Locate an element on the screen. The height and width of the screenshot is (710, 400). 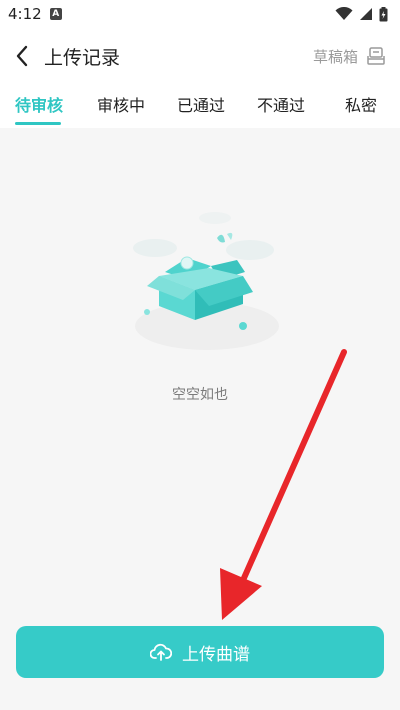
tab-active-indicator is located at coordinates (38, 123).